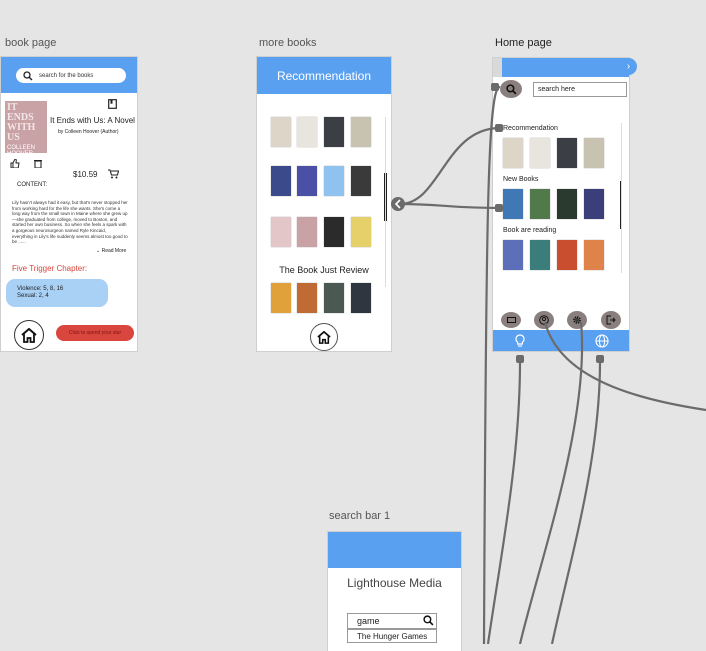 The image size is (706, 651). Describe the element at coordinates (92, 120) in the screenshot. I see `book-title: It Ends with Us: A Novel` at that location.